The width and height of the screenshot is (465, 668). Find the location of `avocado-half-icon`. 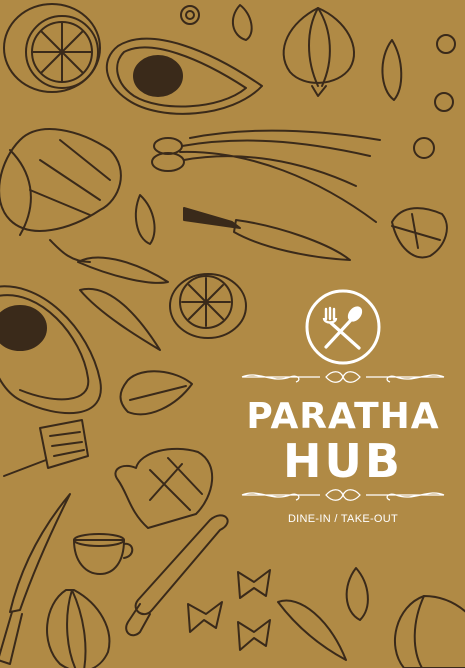

avocado-half-icon is located at coordinates (51, 350).